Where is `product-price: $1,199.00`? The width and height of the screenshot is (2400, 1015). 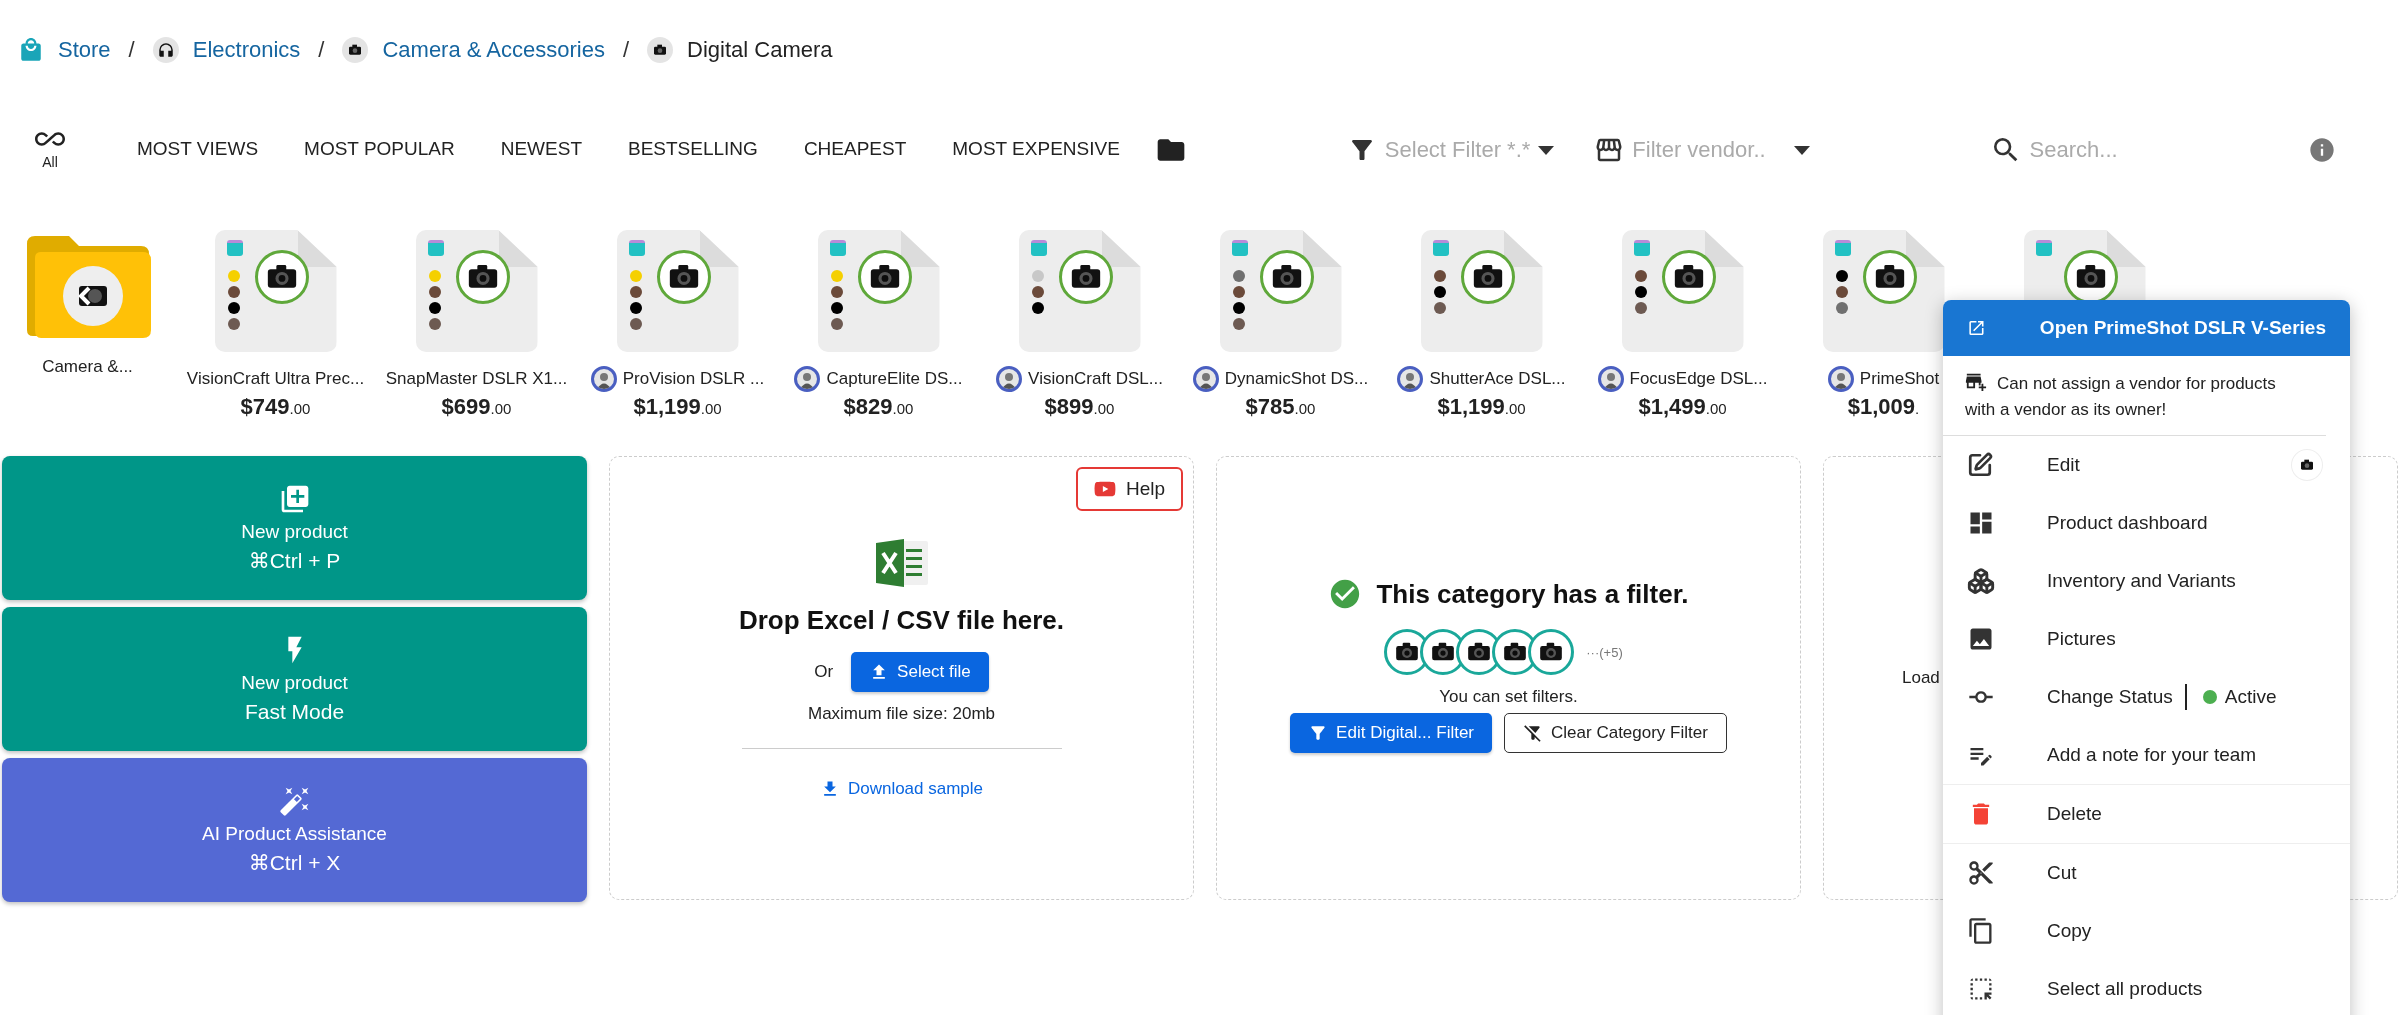
product-price: $1,199.00 is located at coordinates (677, 407).